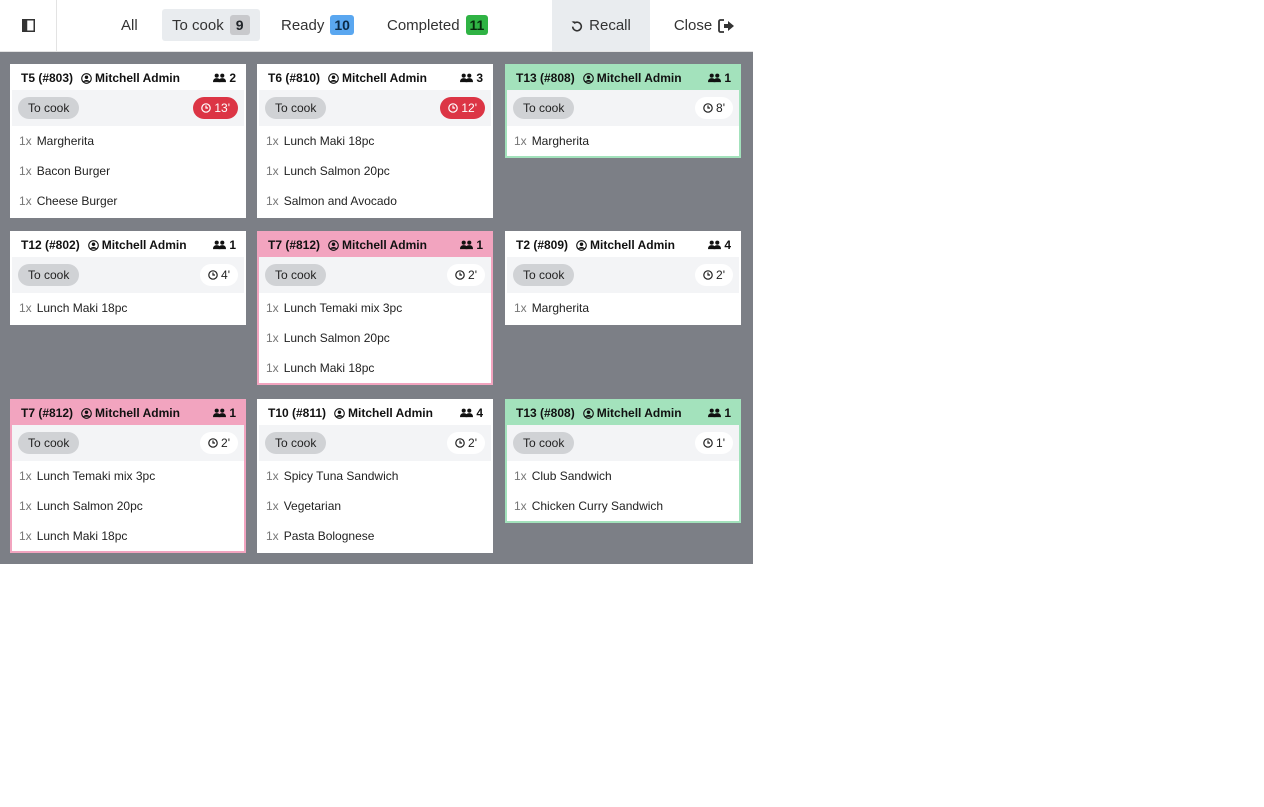 This screenshot has height=807, width=1264. What do you see at coordinates (128, 171) in the screenshot?
I see `order-line: 1x Bacon Burger` at bounding box center [128, 171].